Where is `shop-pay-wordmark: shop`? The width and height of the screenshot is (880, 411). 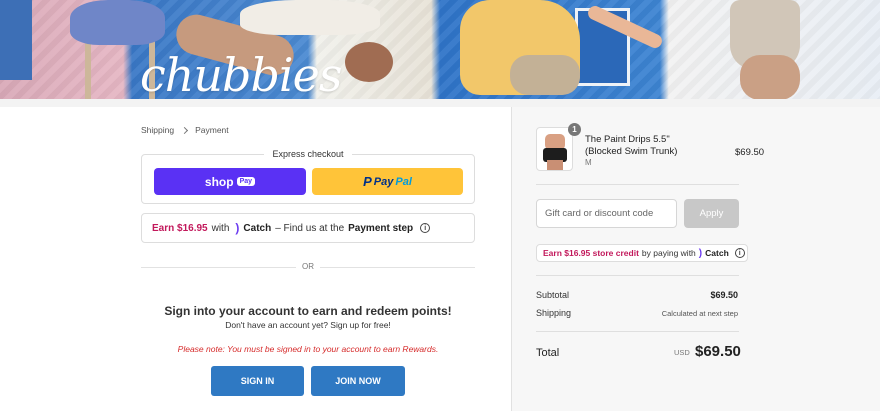
shop-pay-wordmark: shop is located at coordinates (219, 181).